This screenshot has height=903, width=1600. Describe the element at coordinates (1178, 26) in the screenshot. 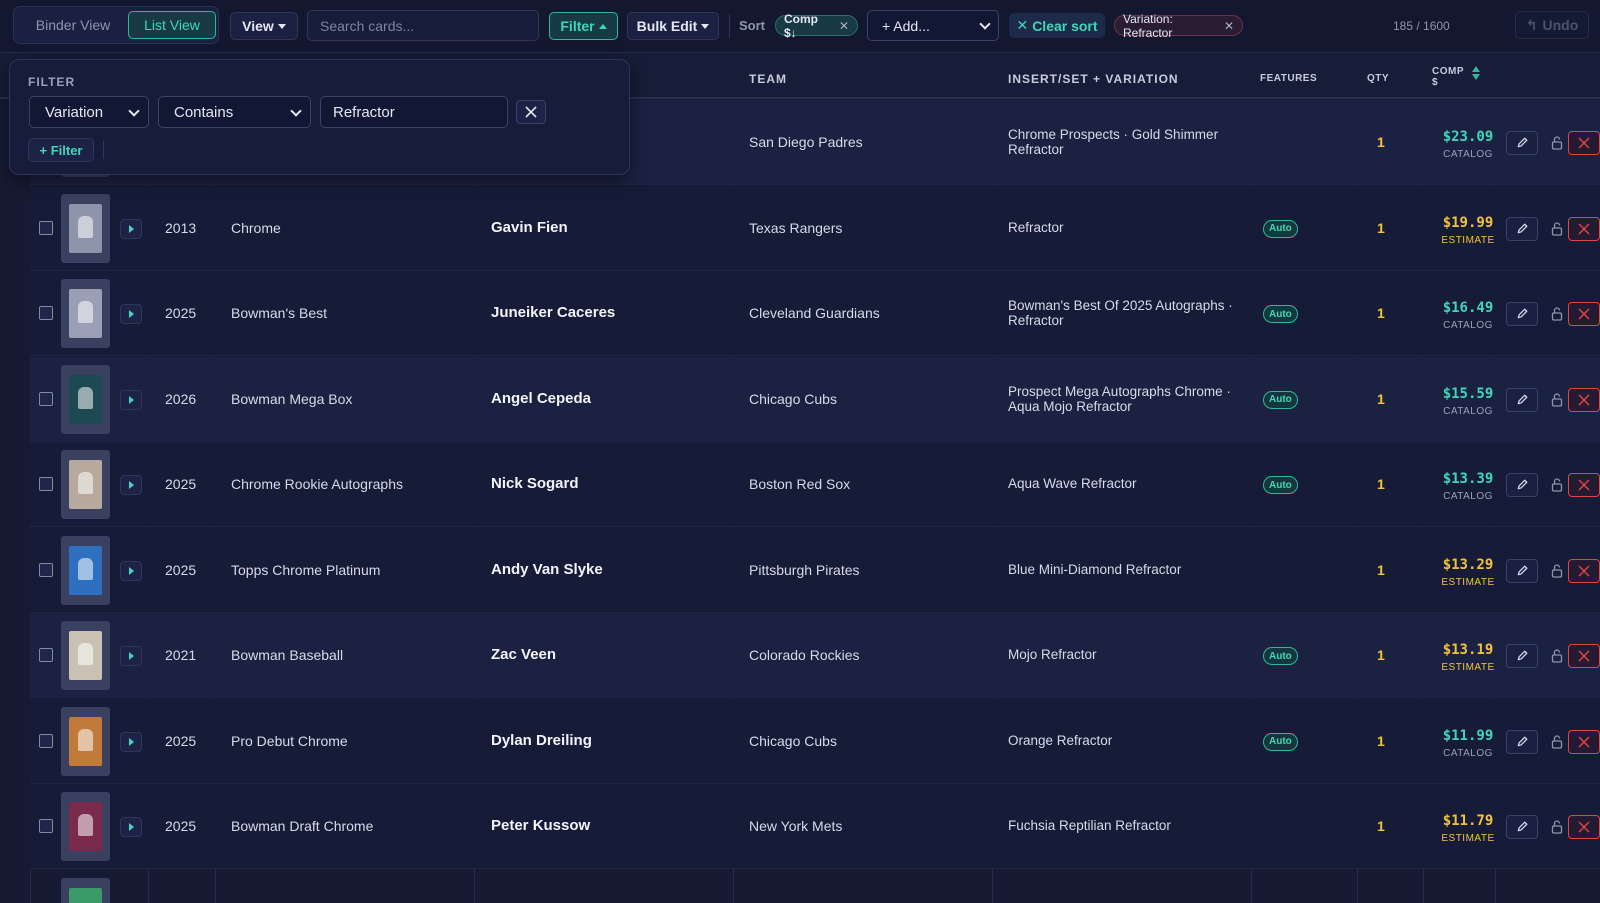

I see `variation-filter-chip: Variation: Refractor ✕` at that location.